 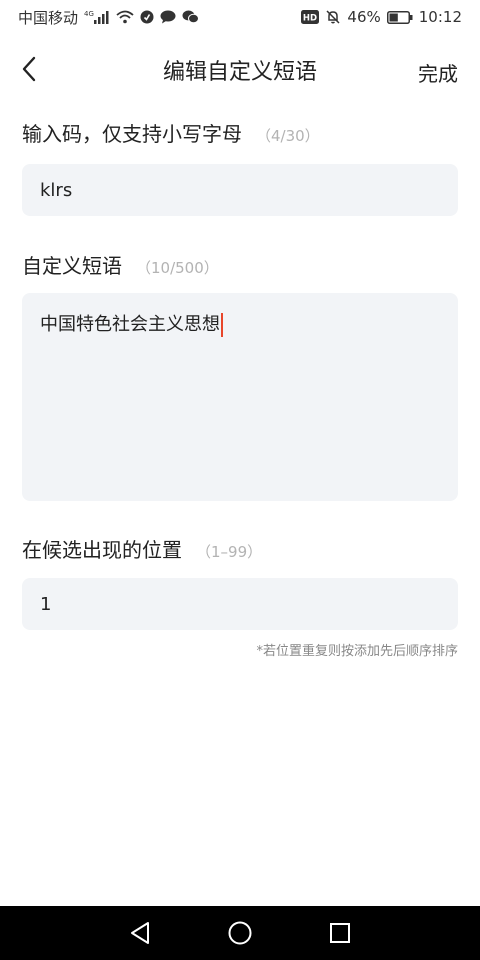 I want to click on battery-percent: 46%, so click(x=364, y=17).